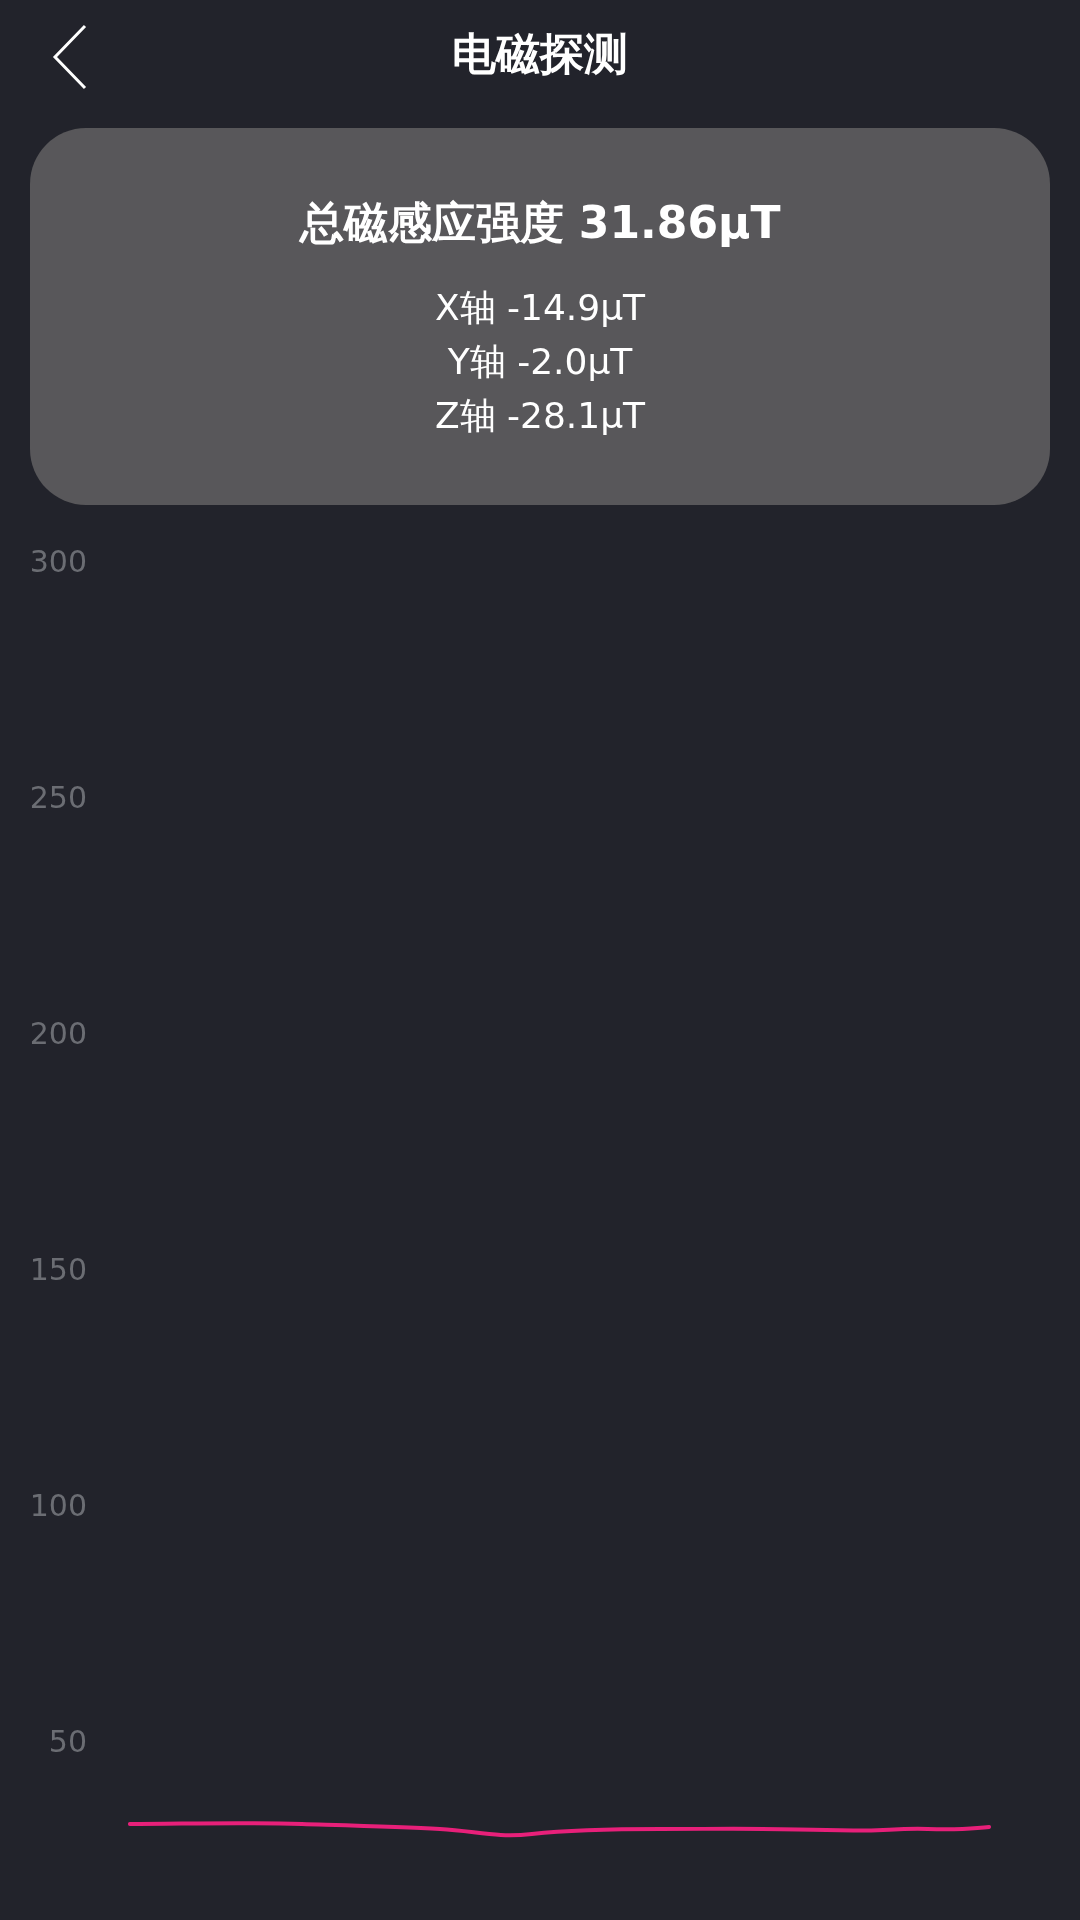  I want to click on back-icon, so click(70, 57).